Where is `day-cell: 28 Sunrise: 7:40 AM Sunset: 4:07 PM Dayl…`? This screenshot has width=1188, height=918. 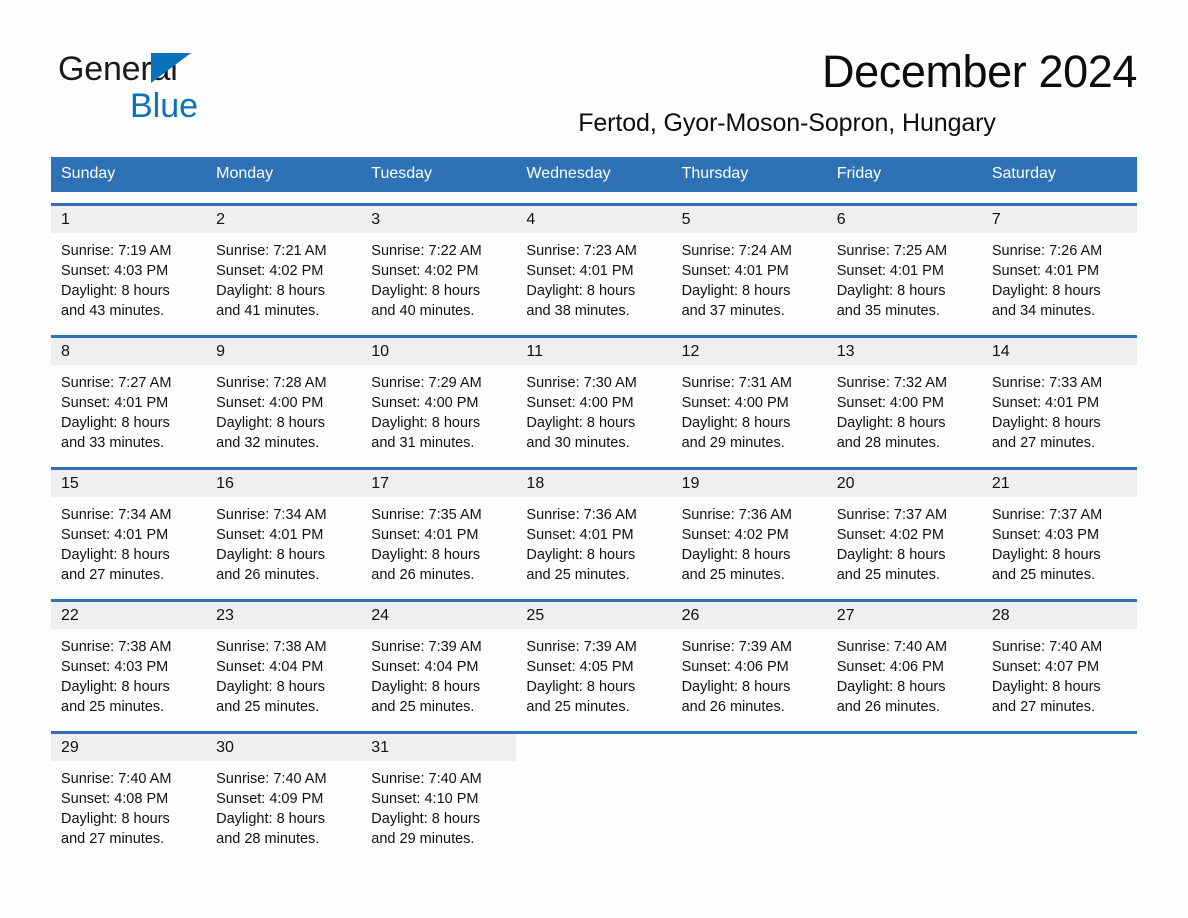
day-cell: 28 Sunrise: 7:40 AM Sunset: 4:07 PM Dayl… is located at coordinates (1059, 661).